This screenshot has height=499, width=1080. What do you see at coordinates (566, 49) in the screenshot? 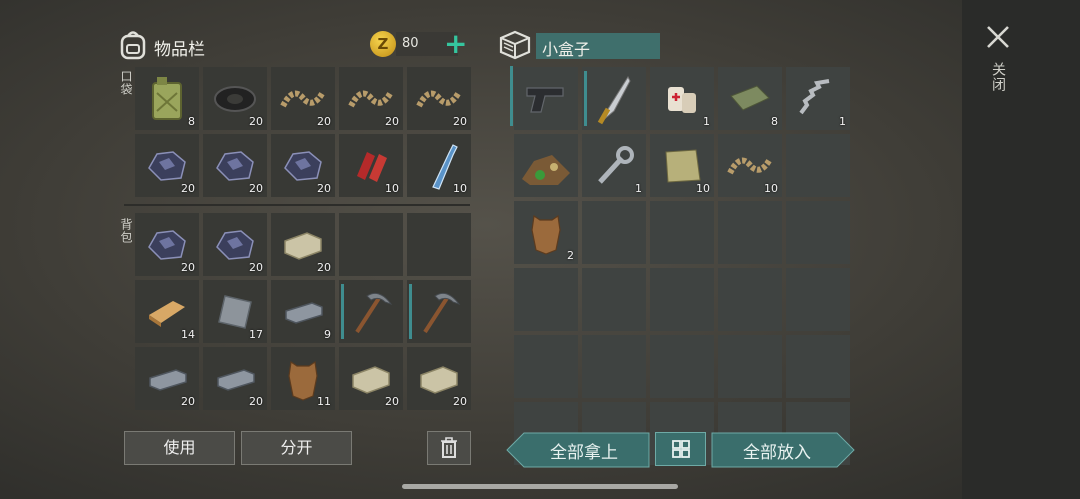
I see `box-title: 小盒子` at bounding box center [566, 49].